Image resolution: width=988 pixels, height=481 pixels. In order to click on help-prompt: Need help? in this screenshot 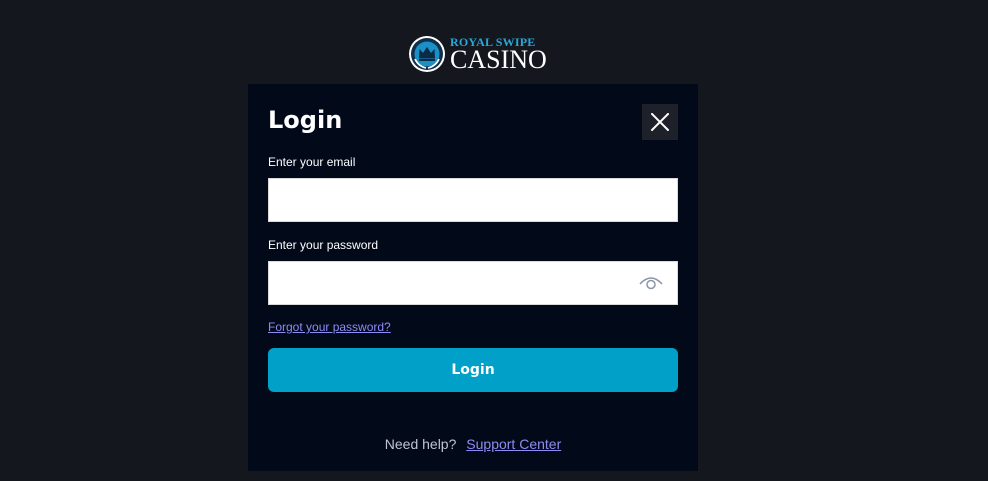, I will do `click(420, 444)`.